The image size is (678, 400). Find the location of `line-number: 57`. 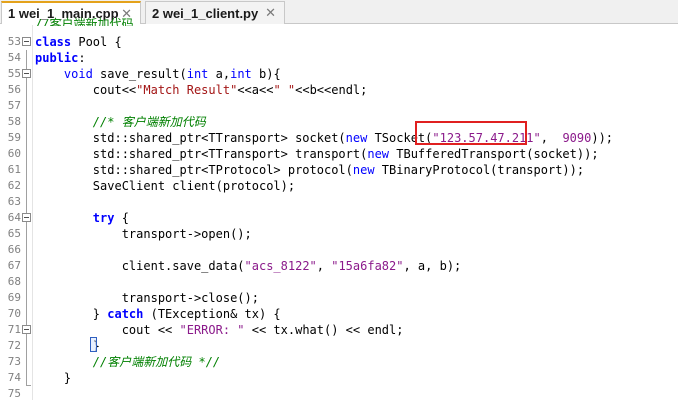

line-number: 57 is located at coordinates (14, 105).